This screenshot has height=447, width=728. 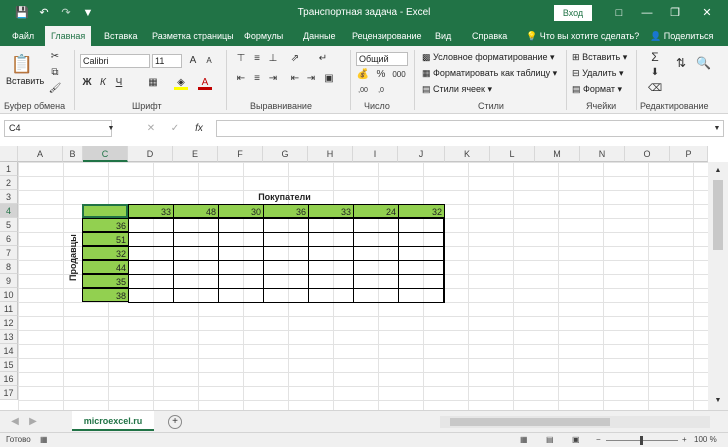 What do you see at coordinates (44, 440) in the screenshot?
I see `macro-record-icon: ▦` at bounding box center [44, 440].